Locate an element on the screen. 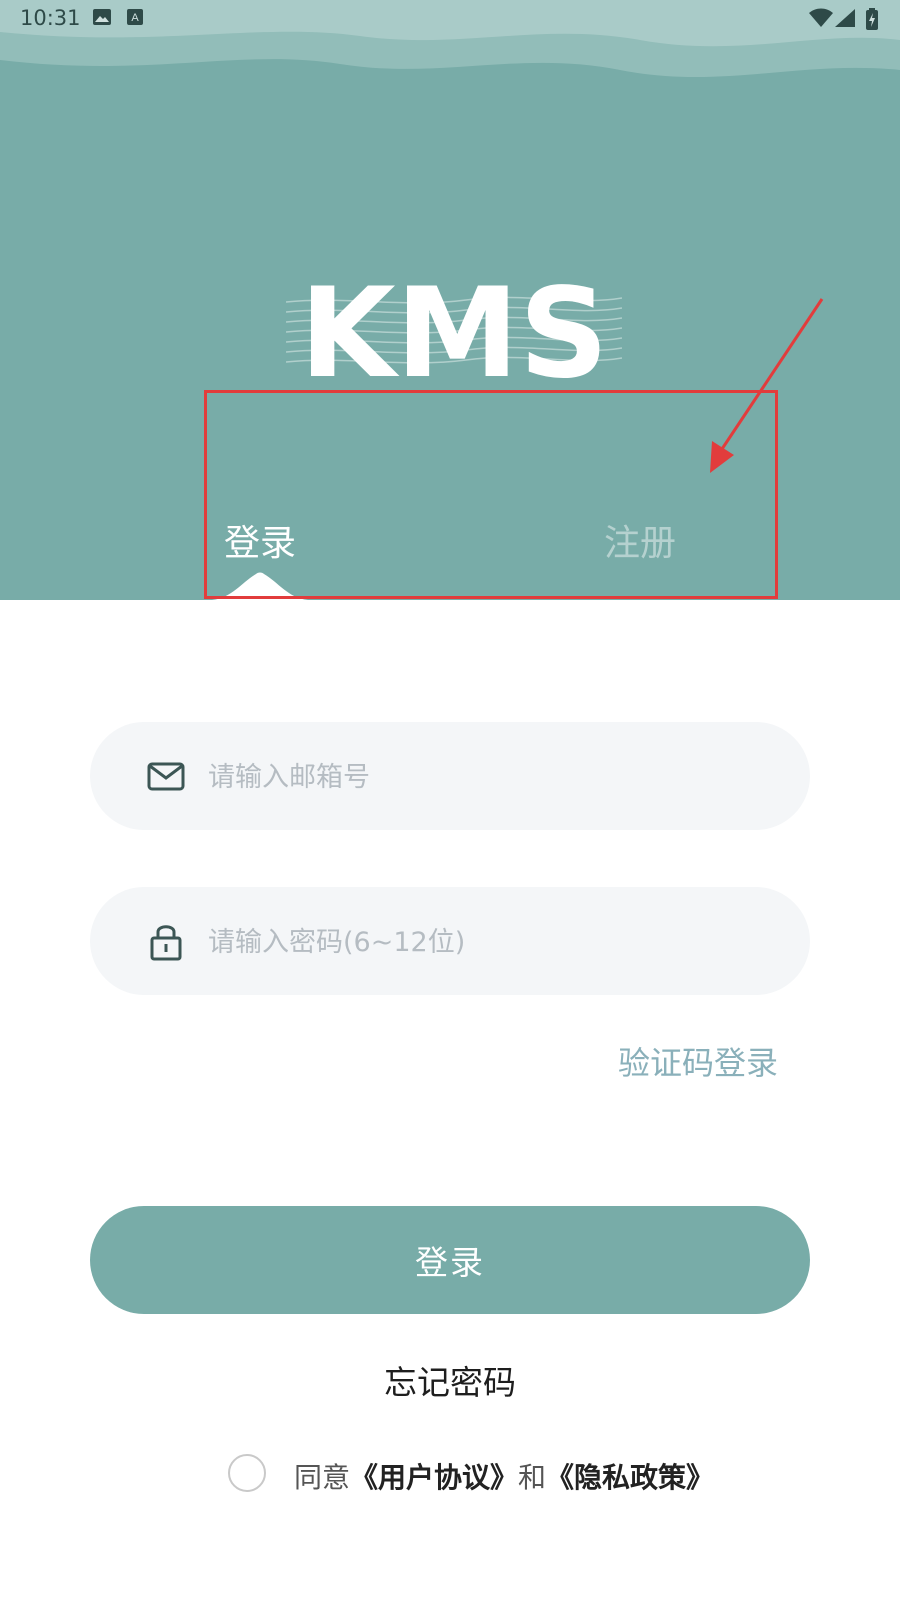  annotation-arrow is located at coordinates (767, 385).